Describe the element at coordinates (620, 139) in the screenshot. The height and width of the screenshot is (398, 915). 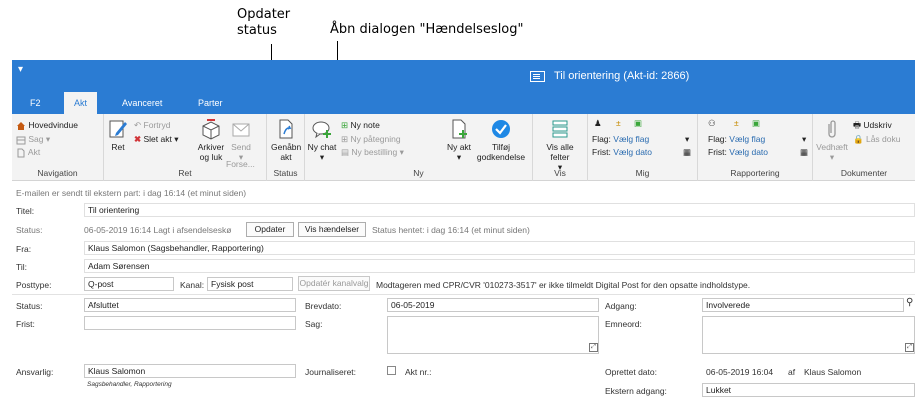
I see `mig-flag-row: Flag: Vælg flag` at that location.